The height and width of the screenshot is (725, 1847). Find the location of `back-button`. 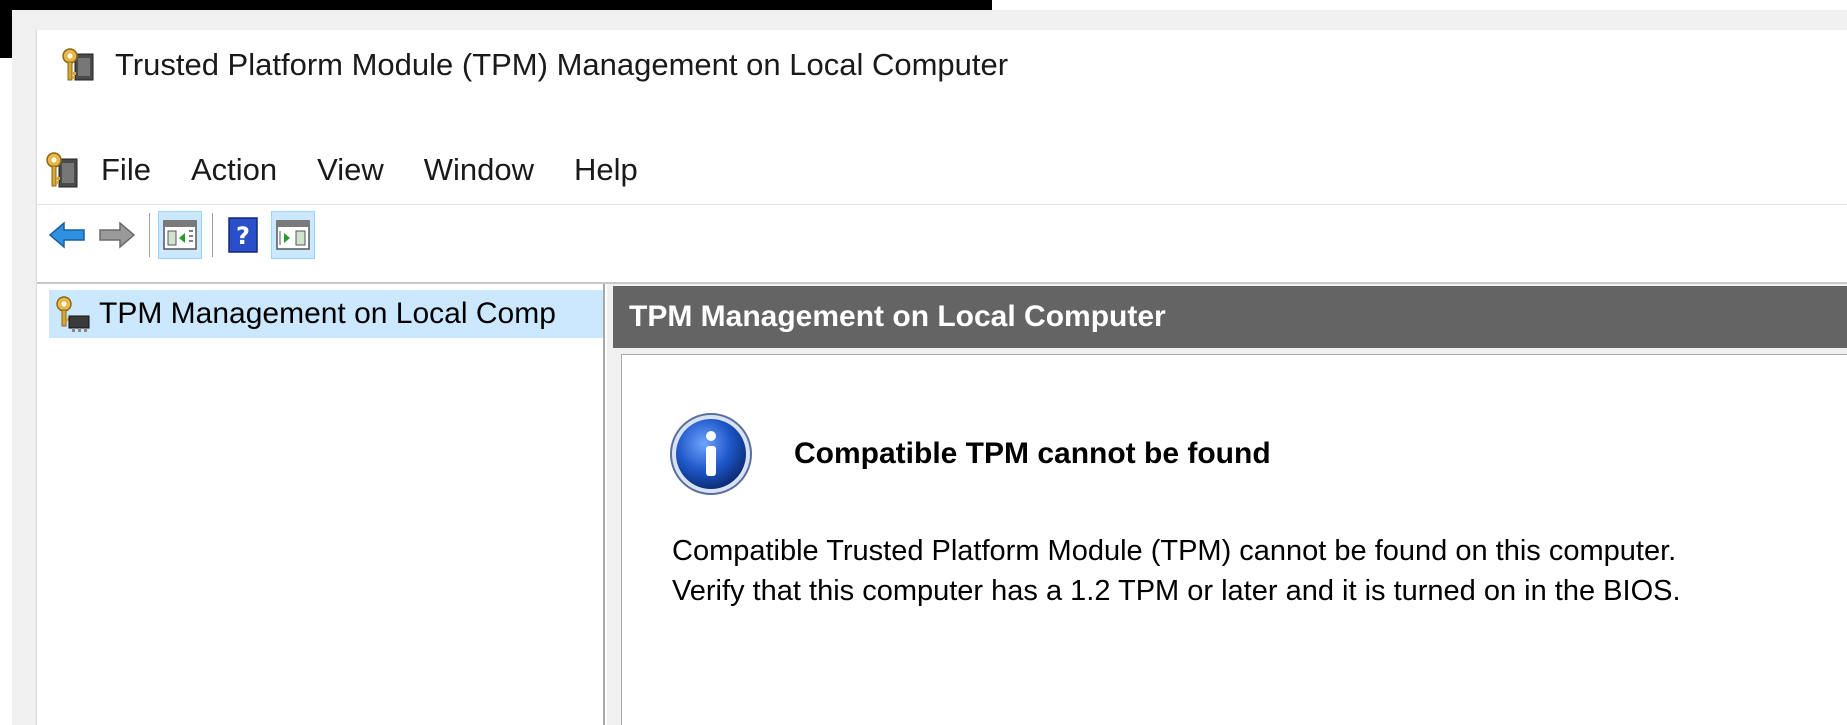

back-button is located at coordinates (67, 235).